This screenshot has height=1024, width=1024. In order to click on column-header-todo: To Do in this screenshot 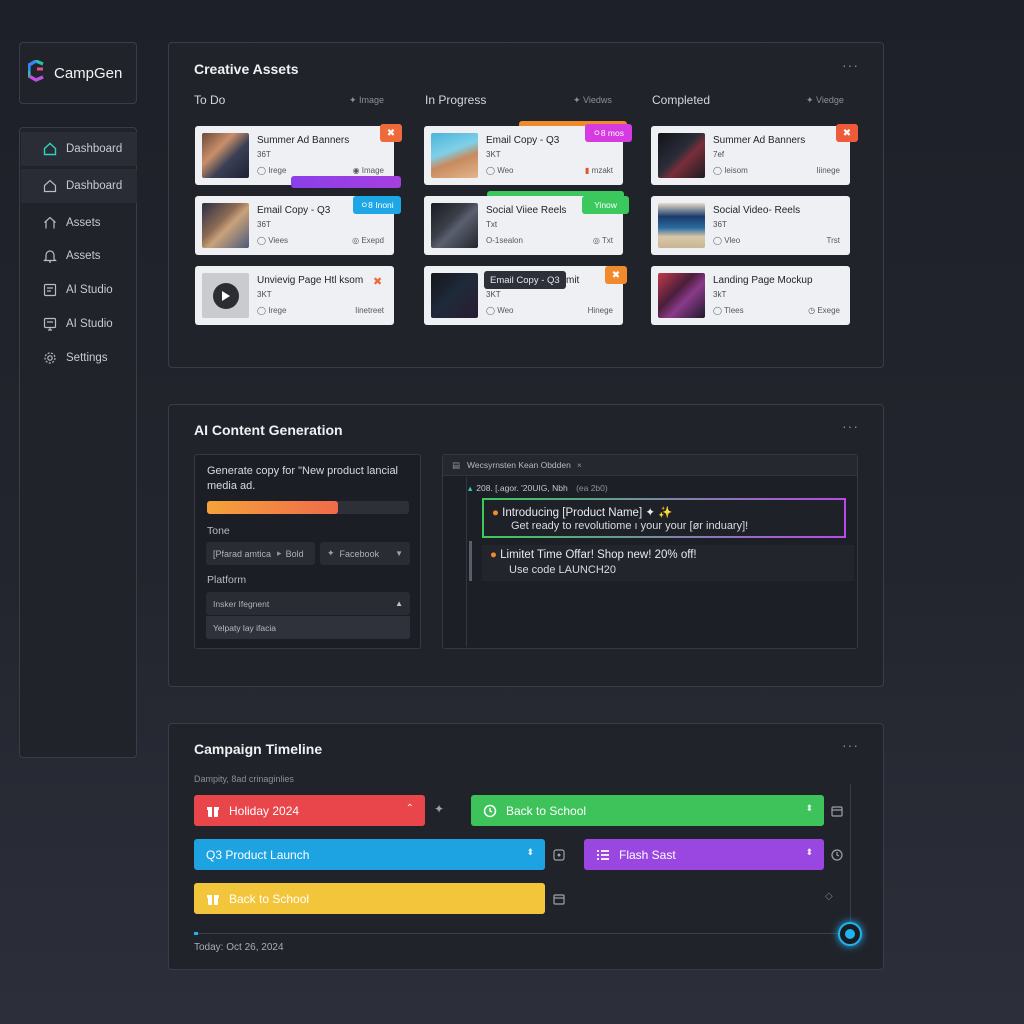, I will do `click(210, 100)`.